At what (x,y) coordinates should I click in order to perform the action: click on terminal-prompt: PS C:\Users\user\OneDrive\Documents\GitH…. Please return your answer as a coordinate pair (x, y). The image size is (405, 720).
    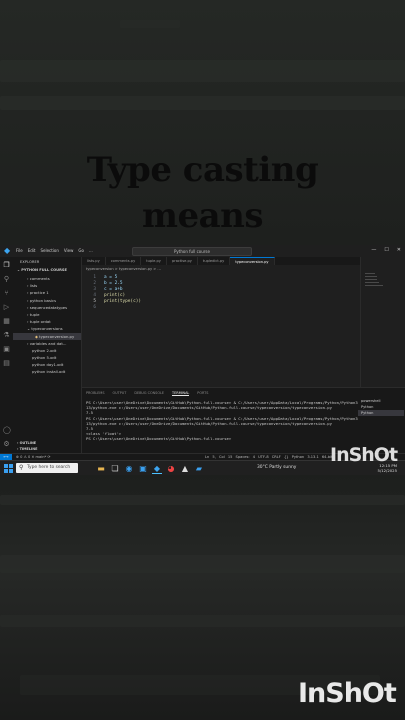
    Looking at the image, I should click on (159, 439).